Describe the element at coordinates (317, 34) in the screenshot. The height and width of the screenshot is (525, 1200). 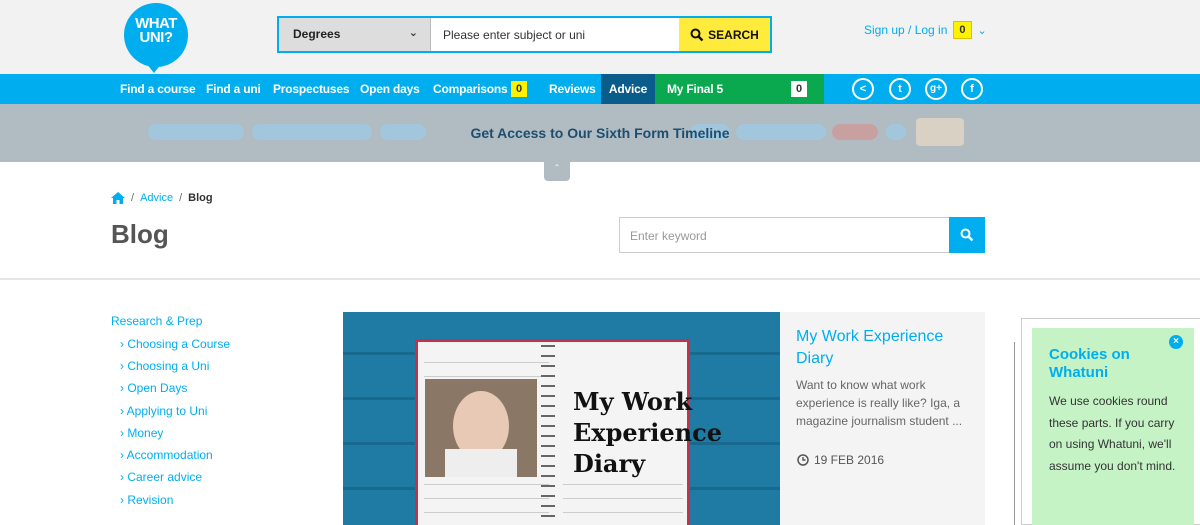
I see `degree-type-value: Degrees` at that location.